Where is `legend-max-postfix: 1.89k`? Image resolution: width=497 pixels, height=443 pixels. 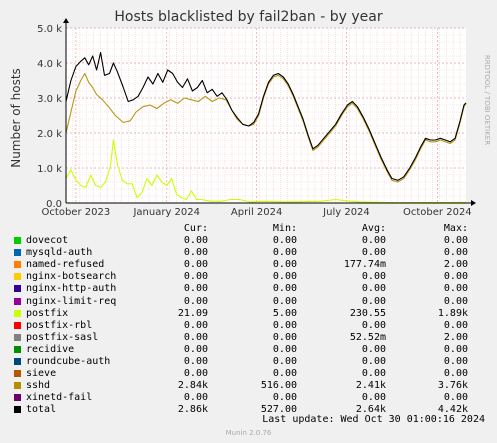 legend-max-postfix: 1.89k is located at coordinates (452, 313).